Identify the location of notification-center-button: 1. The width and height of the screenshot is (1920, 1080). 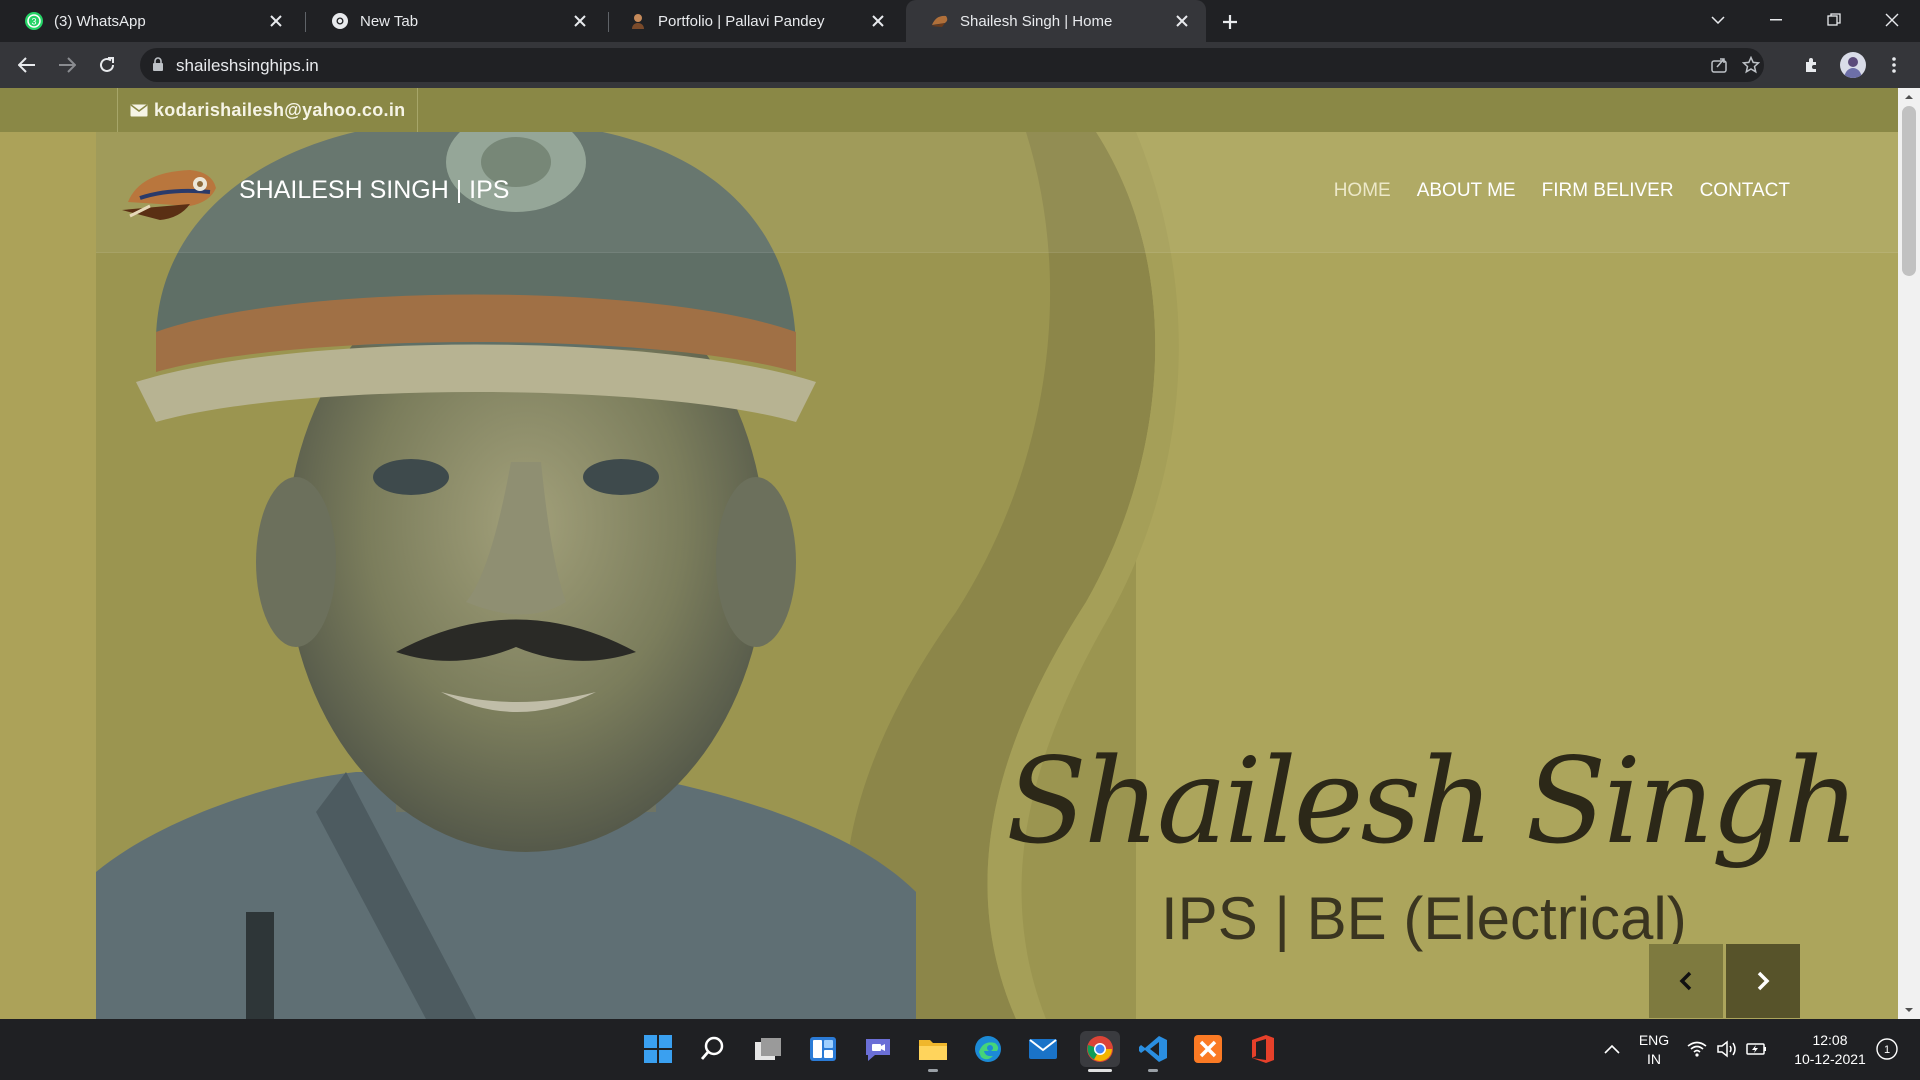
(1887, 1049).